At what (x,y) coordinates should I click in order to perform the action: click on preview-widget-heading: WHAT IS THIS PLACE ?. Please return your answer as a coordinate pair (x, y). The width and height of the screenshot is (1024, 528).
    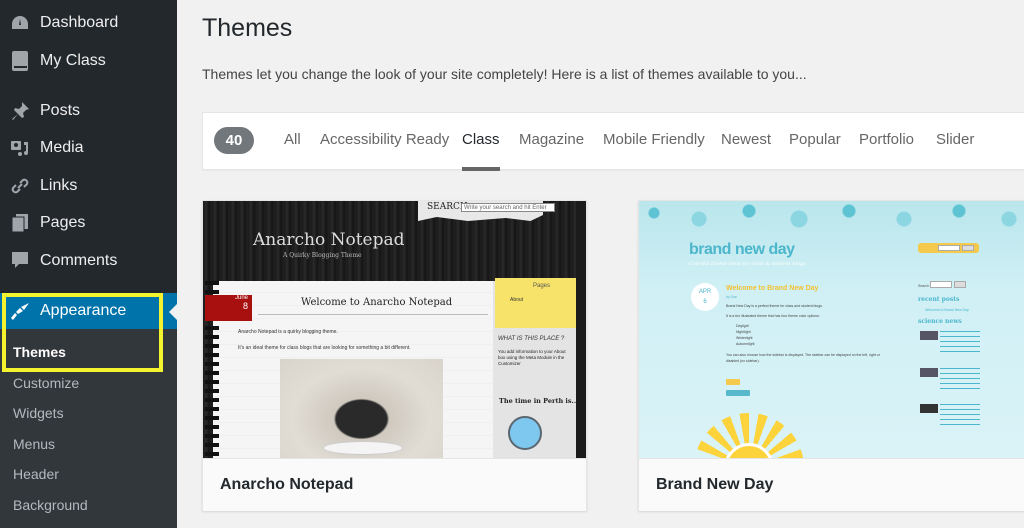
    Looking at the image, I should click on (531, 339).